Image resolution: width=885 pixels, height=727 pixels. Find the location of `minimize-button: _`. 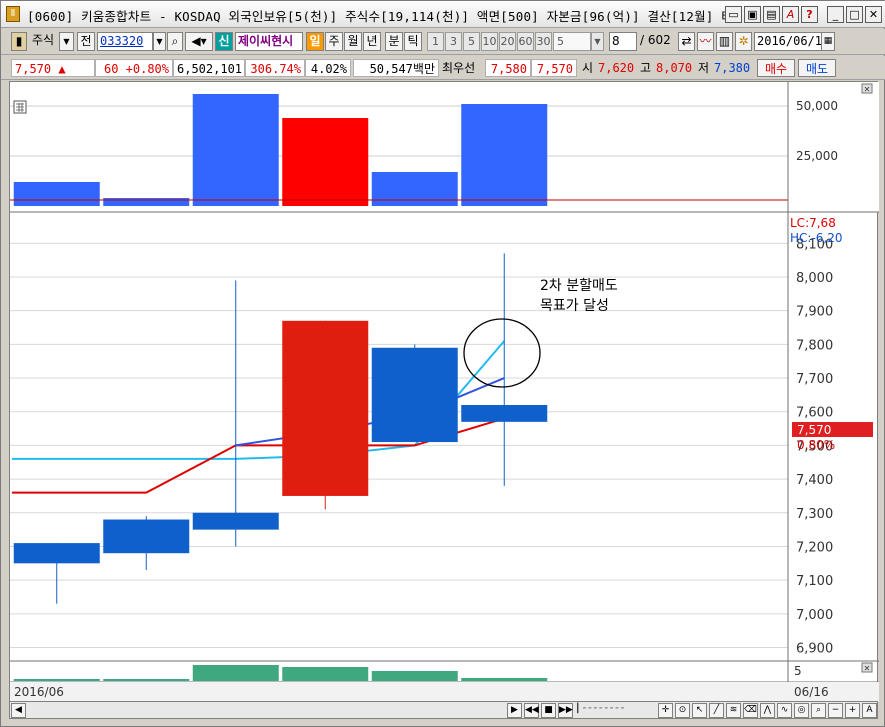

minimize-button: _ is located at coordinates (835, 14).